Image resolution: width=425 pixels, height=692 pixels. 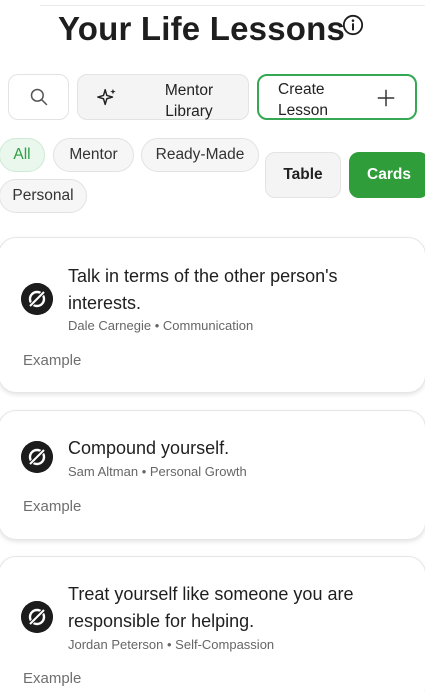 I want to click on lesson-meta: Jordan Peterson • Self-Compassion, so click(x=171, y=644).